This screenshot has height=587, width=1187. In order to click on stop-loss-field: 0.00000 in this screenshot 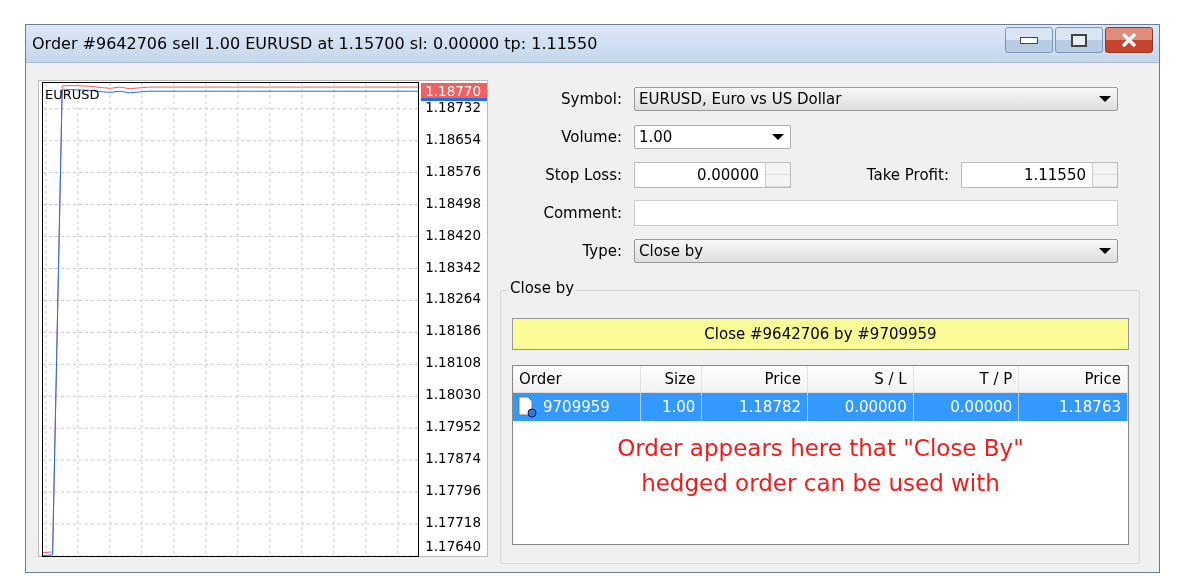, I will do `click(712, 175)`.